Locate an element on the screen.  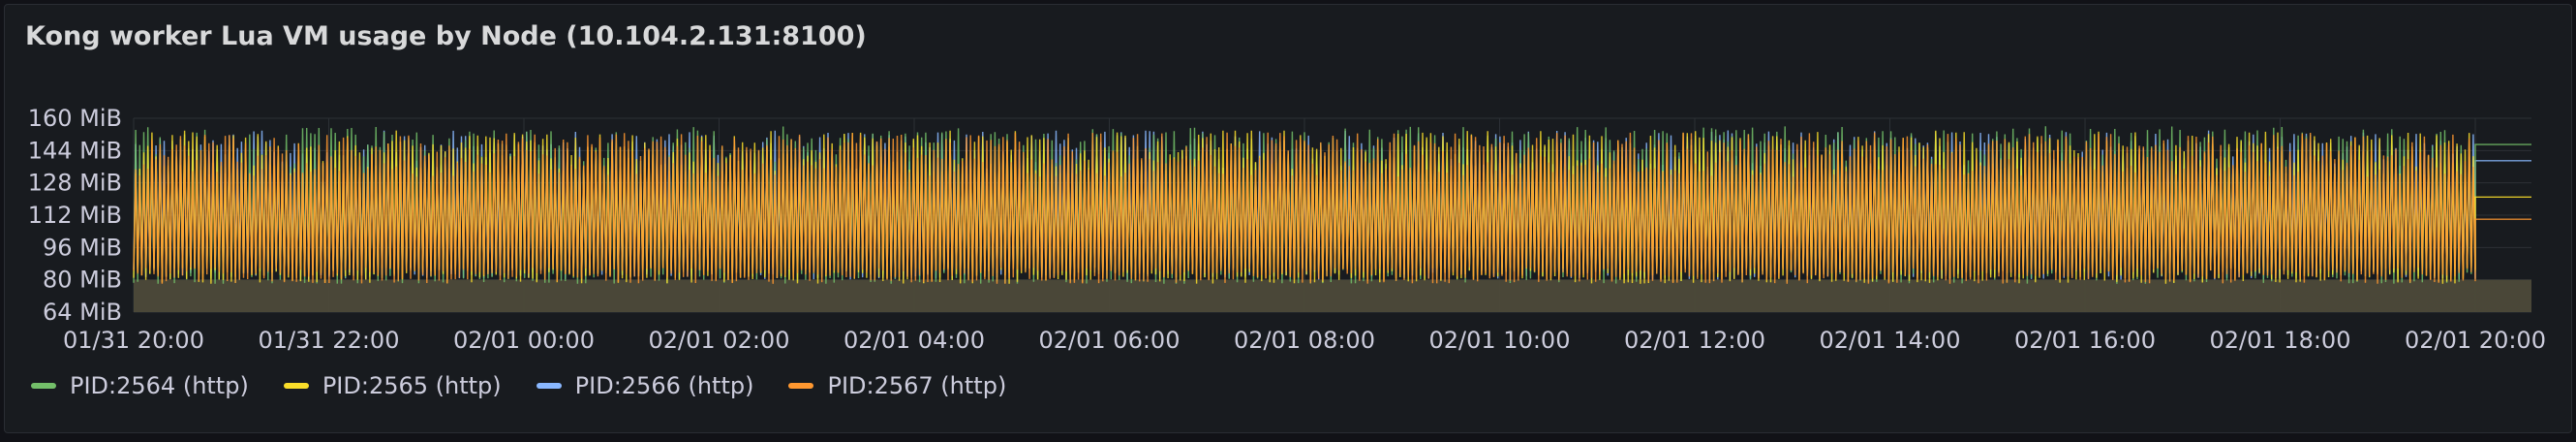
x-tick-label: 02/01 18:00 is located at coordinates (2280, 341).